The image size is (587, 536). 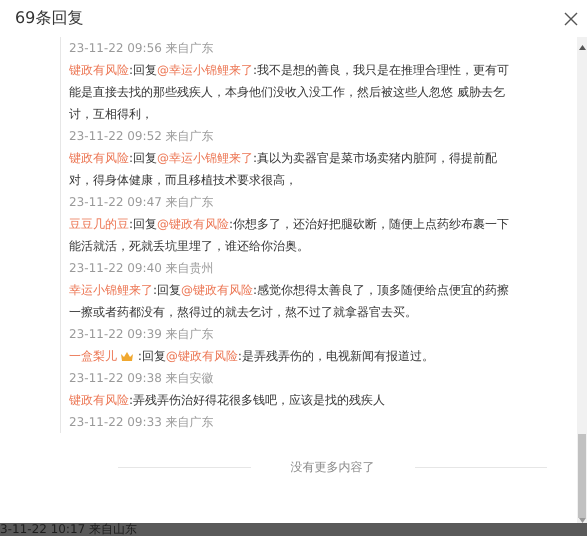 I want to click on scrollbar, so click(x=582, y=280).